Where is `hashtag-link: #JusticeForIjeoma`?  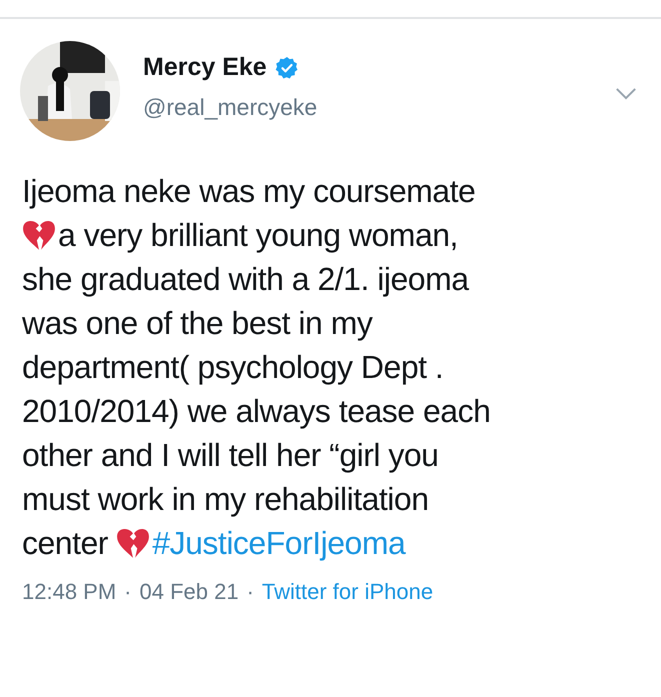
hashtag-link: #JusticeForIjeoma is located at coordinates (279, 543).